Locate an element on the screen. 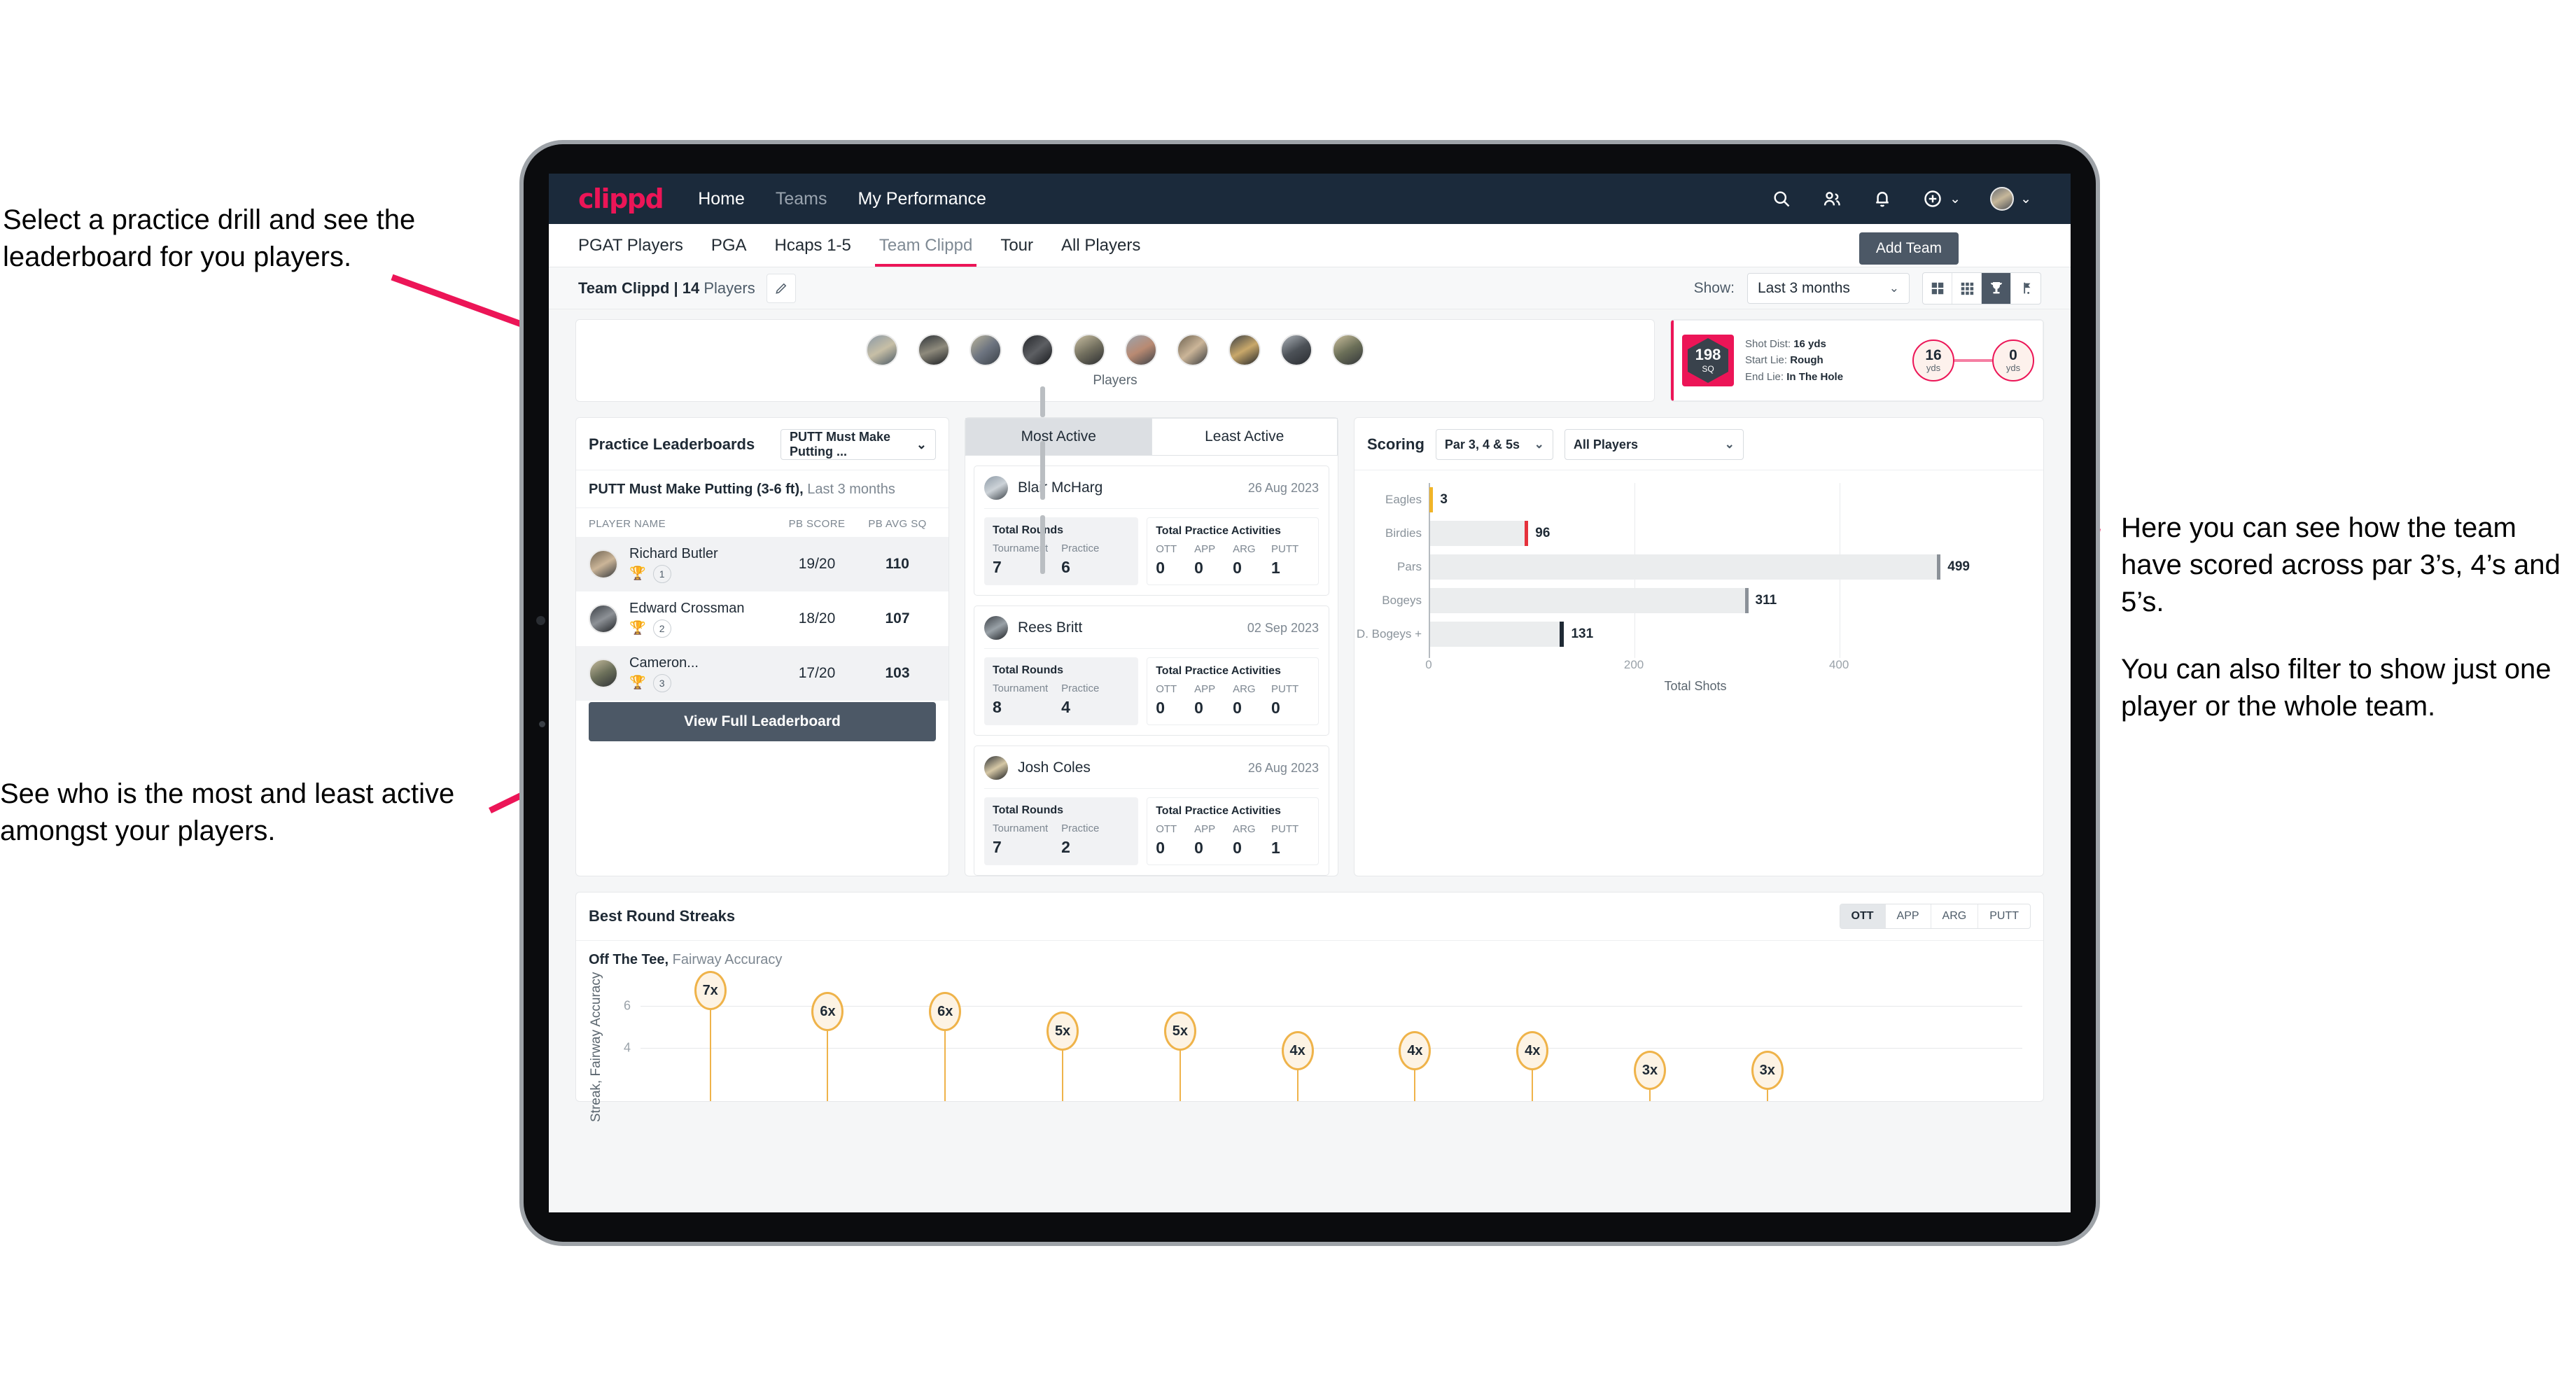  start-distance-value: 16 is located at coordinates (1933, 355).